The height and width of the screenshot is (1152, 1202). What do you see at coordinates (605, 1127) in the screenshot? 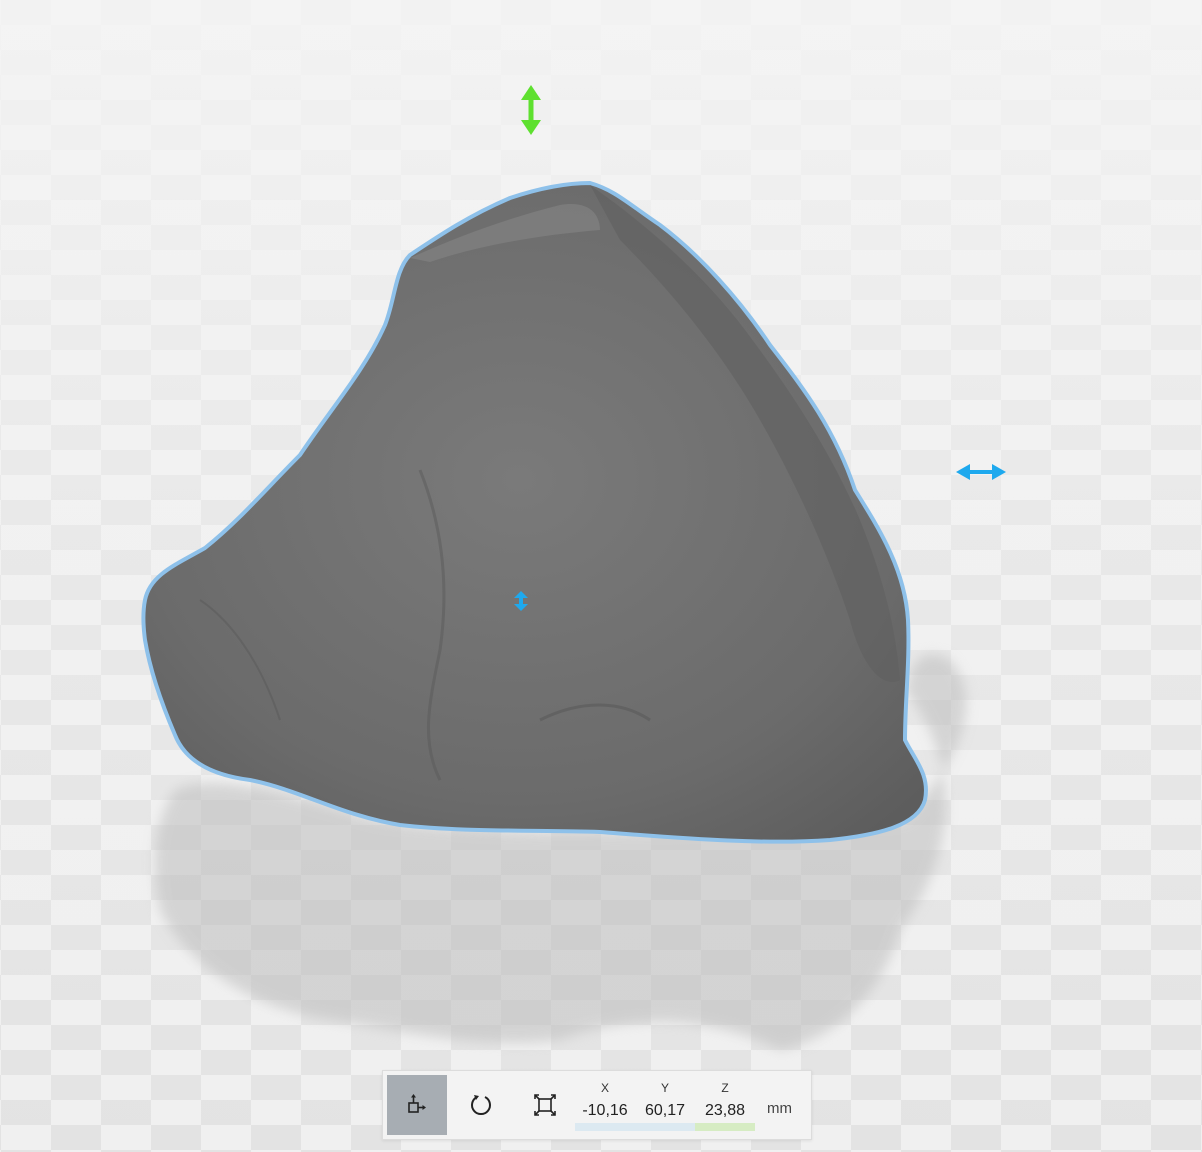
I see `x-axis-bar` at bounding box center [605, 1127].